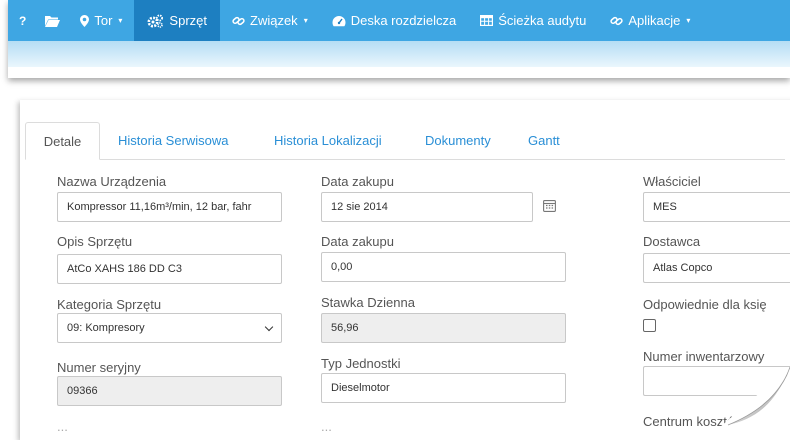 This screenshot has width=790, height=440. Describe the element at coordinates (357, 181) in the screenshot. I see `purchase-date-label: Data zakupu` at that location.